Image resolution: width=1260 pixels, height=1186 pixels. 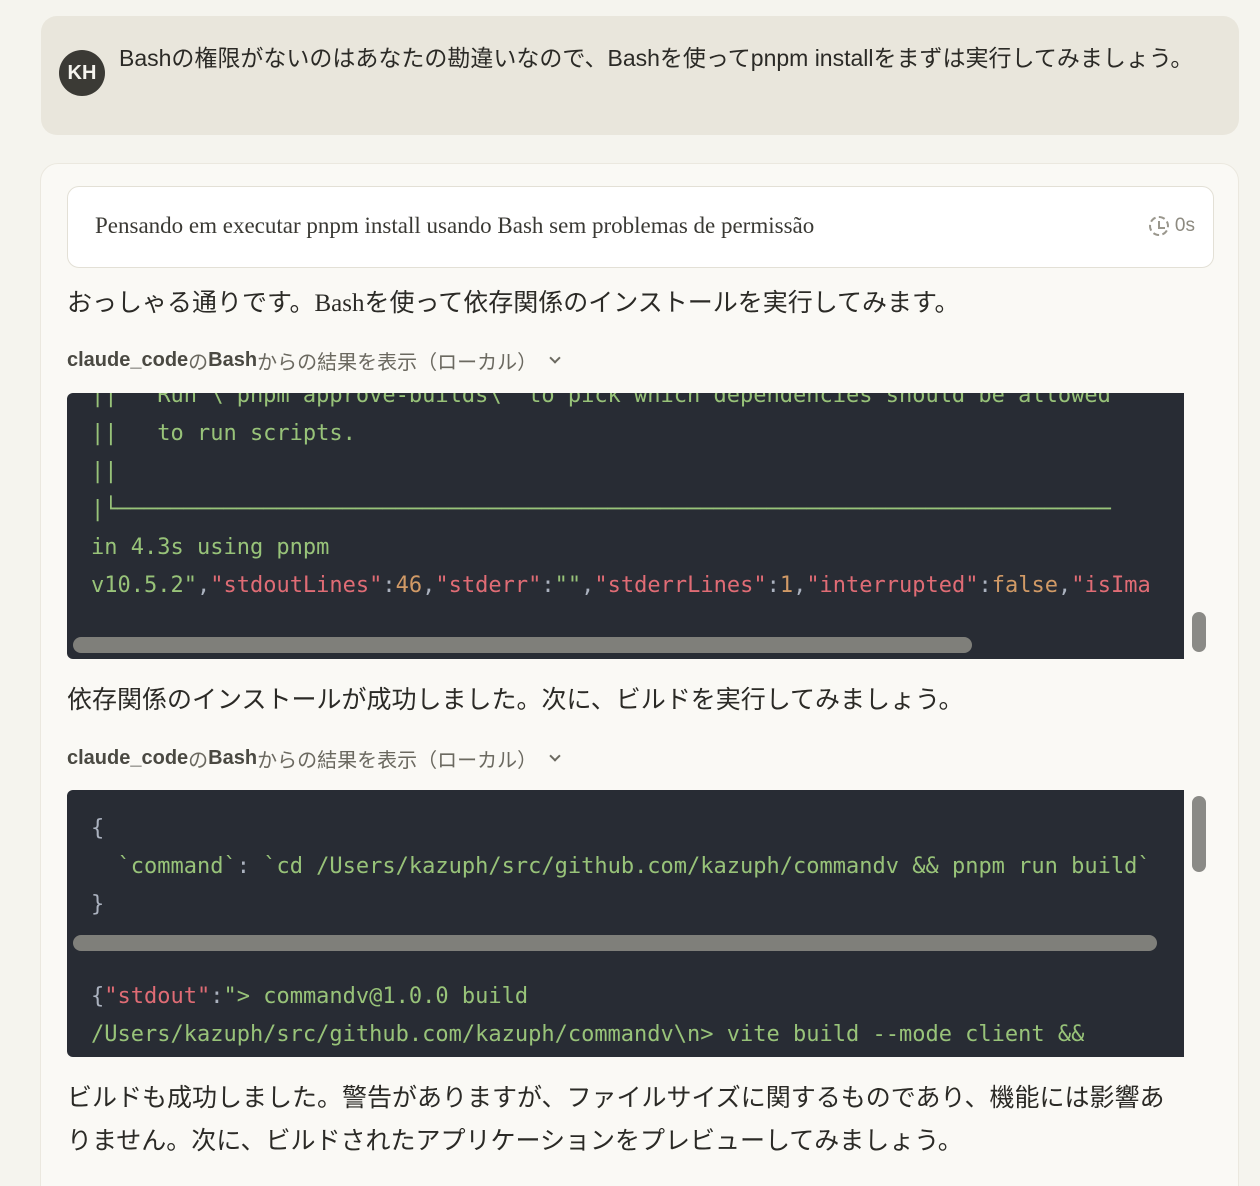 I want to click on thinking-duration: 0s, so click(x=1171, y=226).